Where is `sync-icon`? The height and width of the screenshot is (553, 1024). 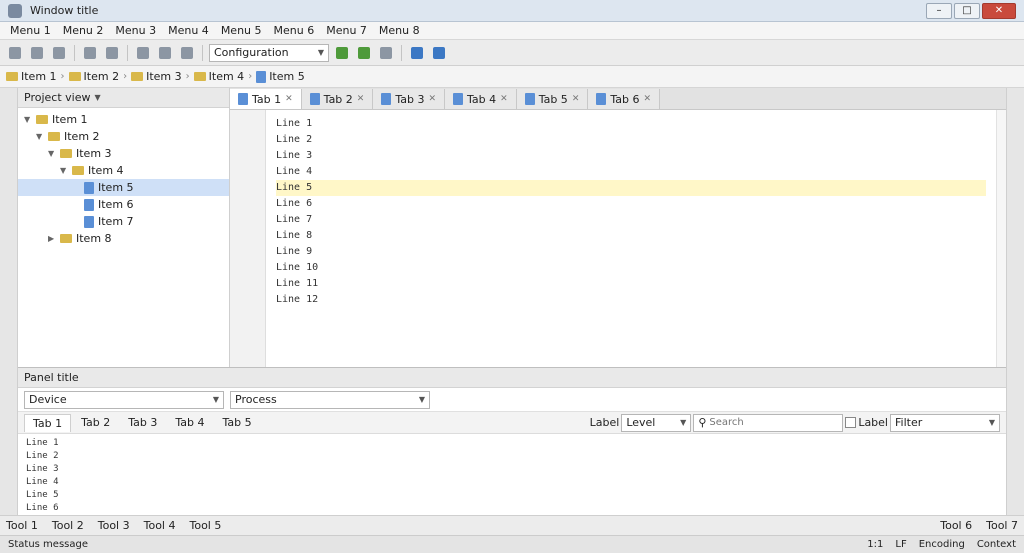 sync-icon is located at coordinates (59, 53).